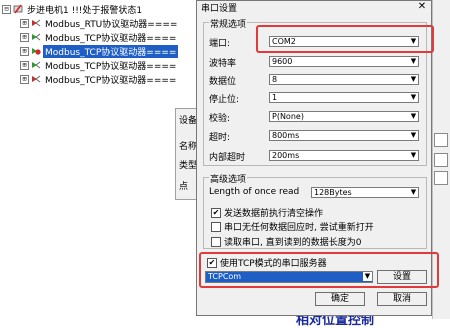 The image size is (450, 328). Describe the element at coordinates (314, 8) in the screenshot. I see `dialog-titlebar: 串口设置 ✕` at that location.